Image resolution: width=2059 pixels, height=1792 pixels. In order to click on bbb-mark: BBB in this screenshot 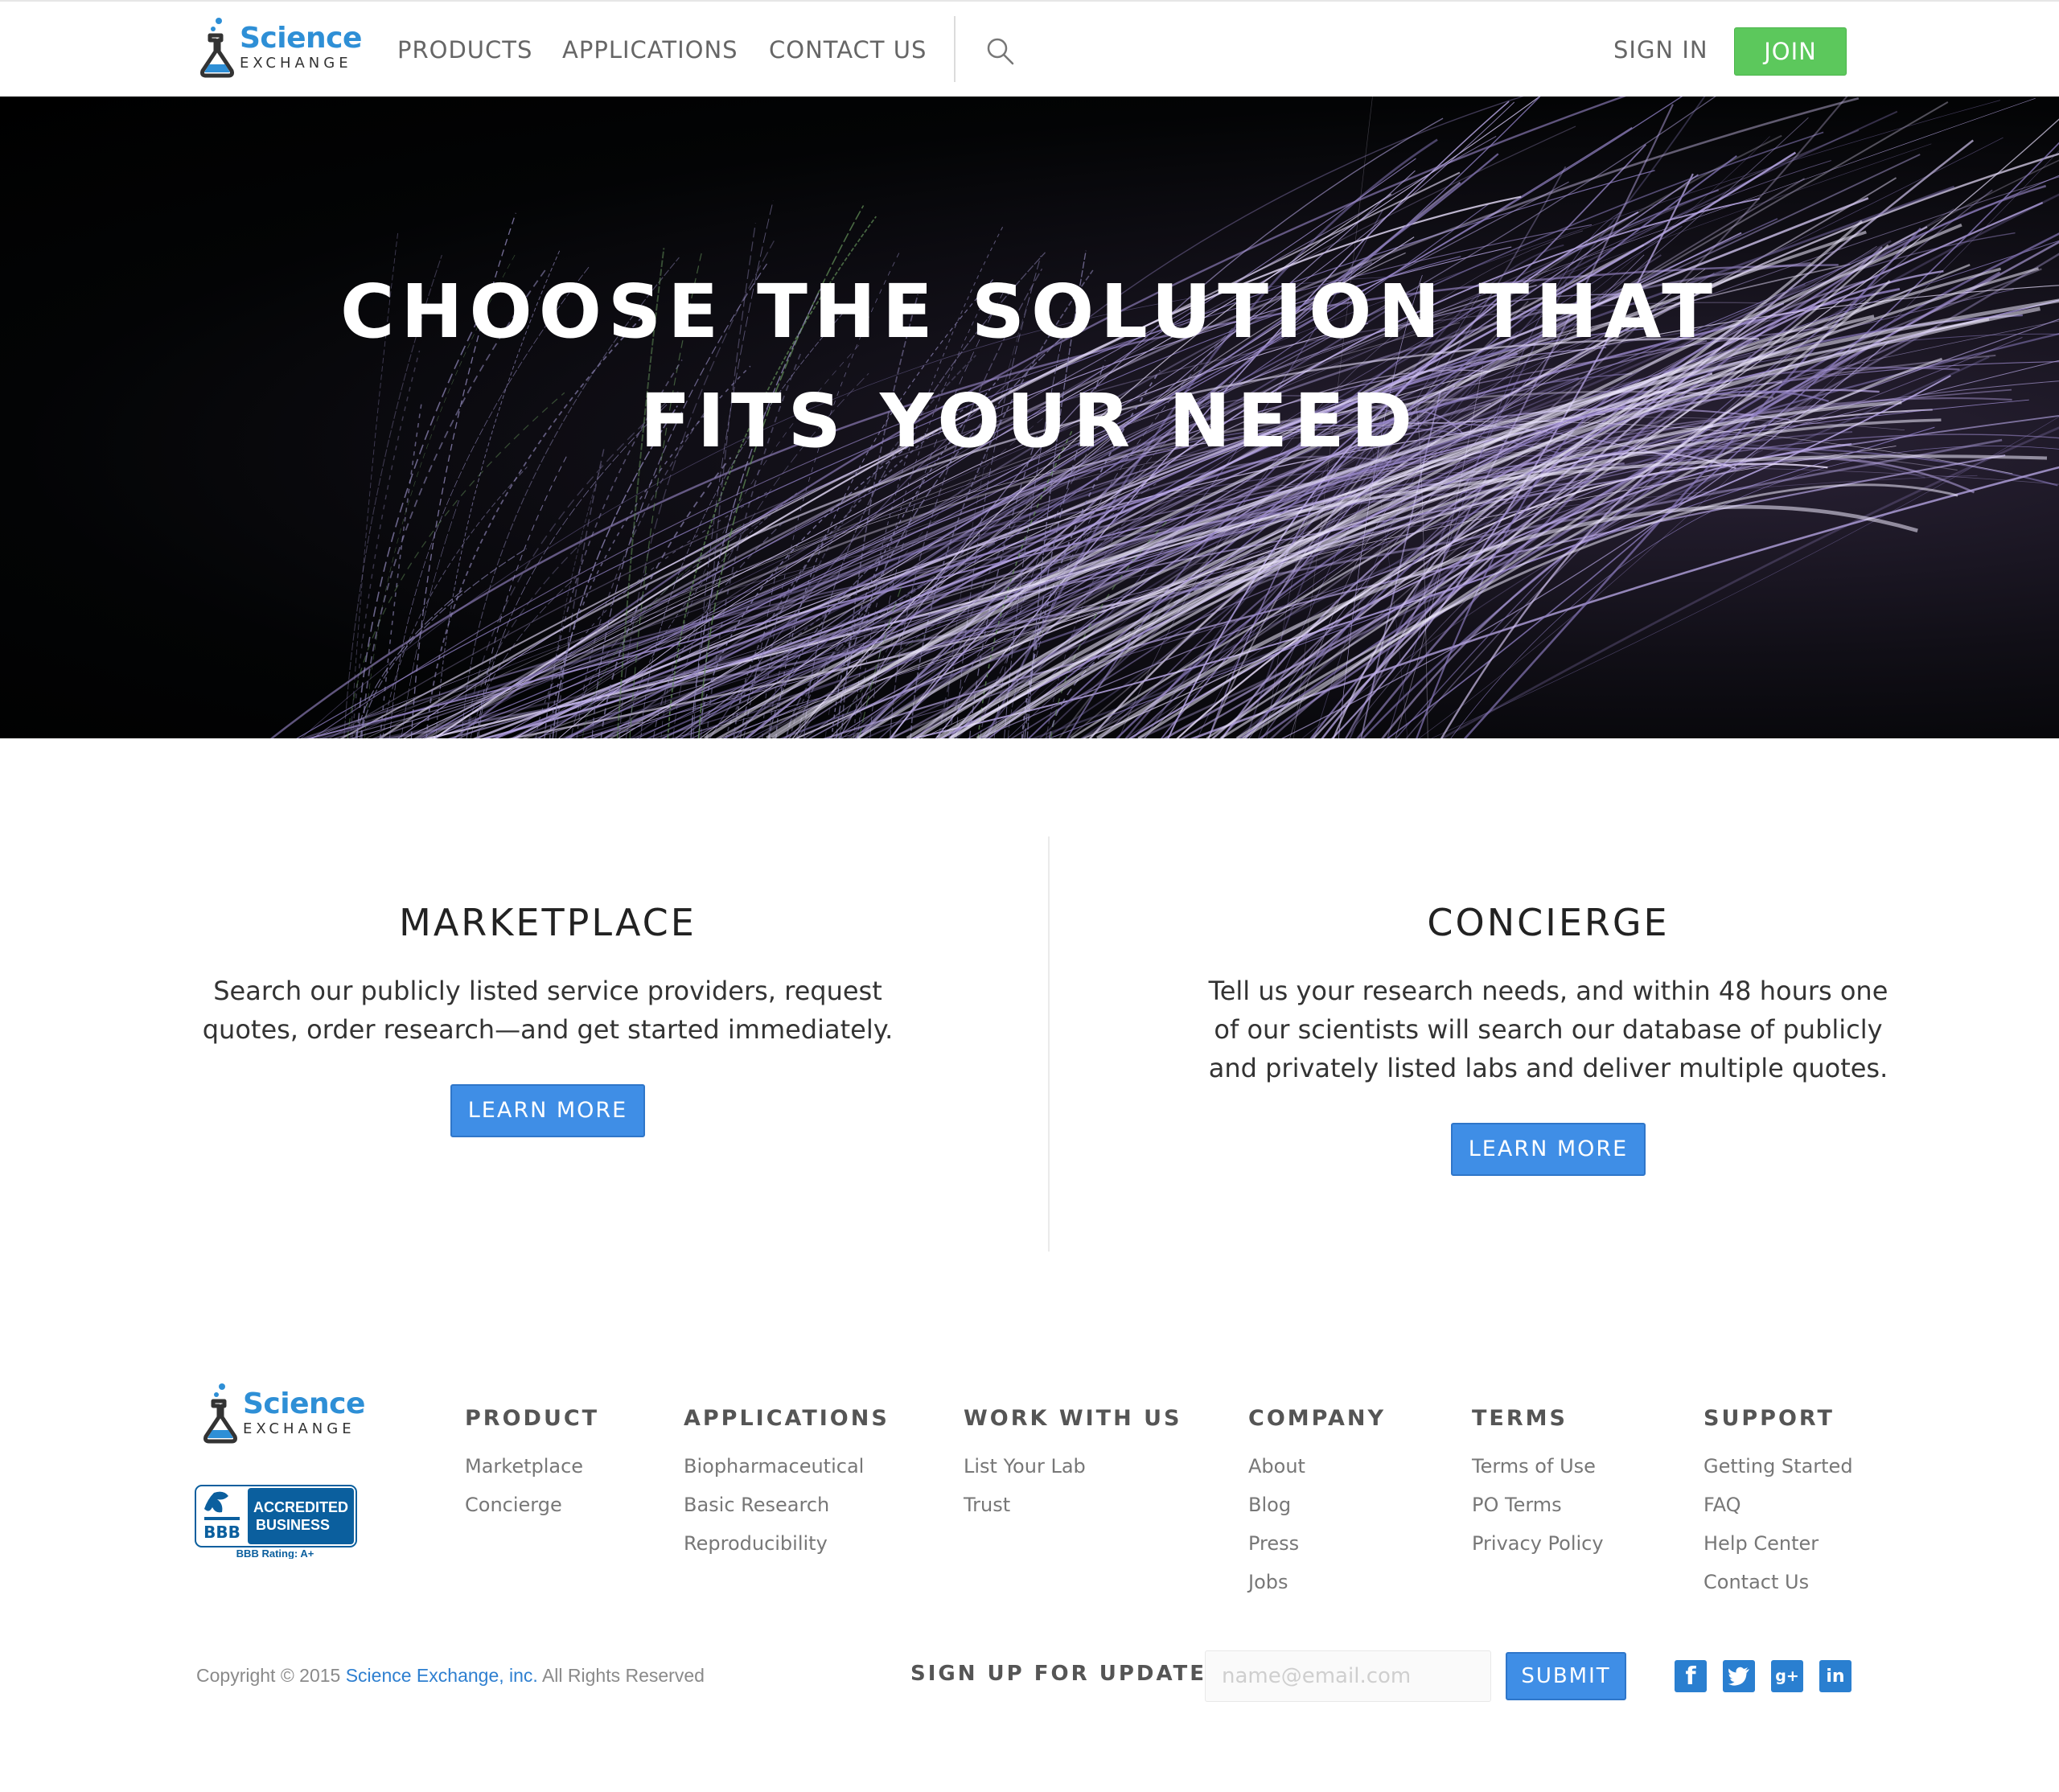, I will do `click(221, 1532)`.